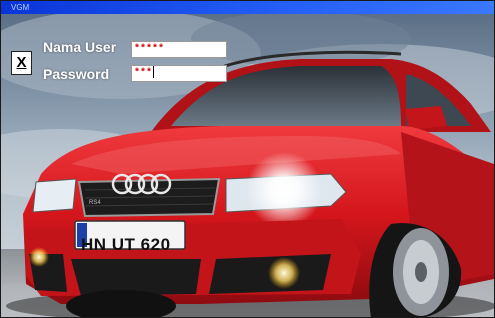 The width and height of the screenshot is (495, 318). Describe the element at coordinates (80, 47) in the screenshot. I see `username-label: Nama User` at that location.